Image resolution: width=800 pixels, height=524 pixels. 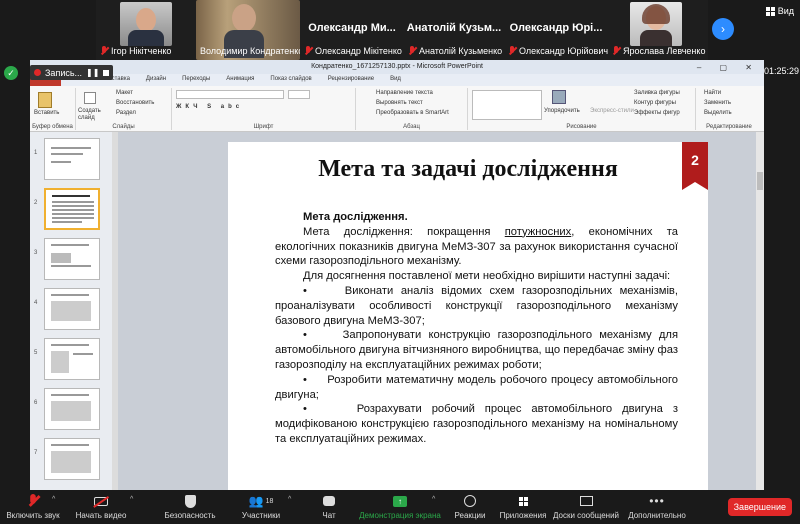 What do you see at coordinates (658, 51) in the screenshot?
I see `participant-label: Ярослава Левченко` at bounding box center [658, 51].